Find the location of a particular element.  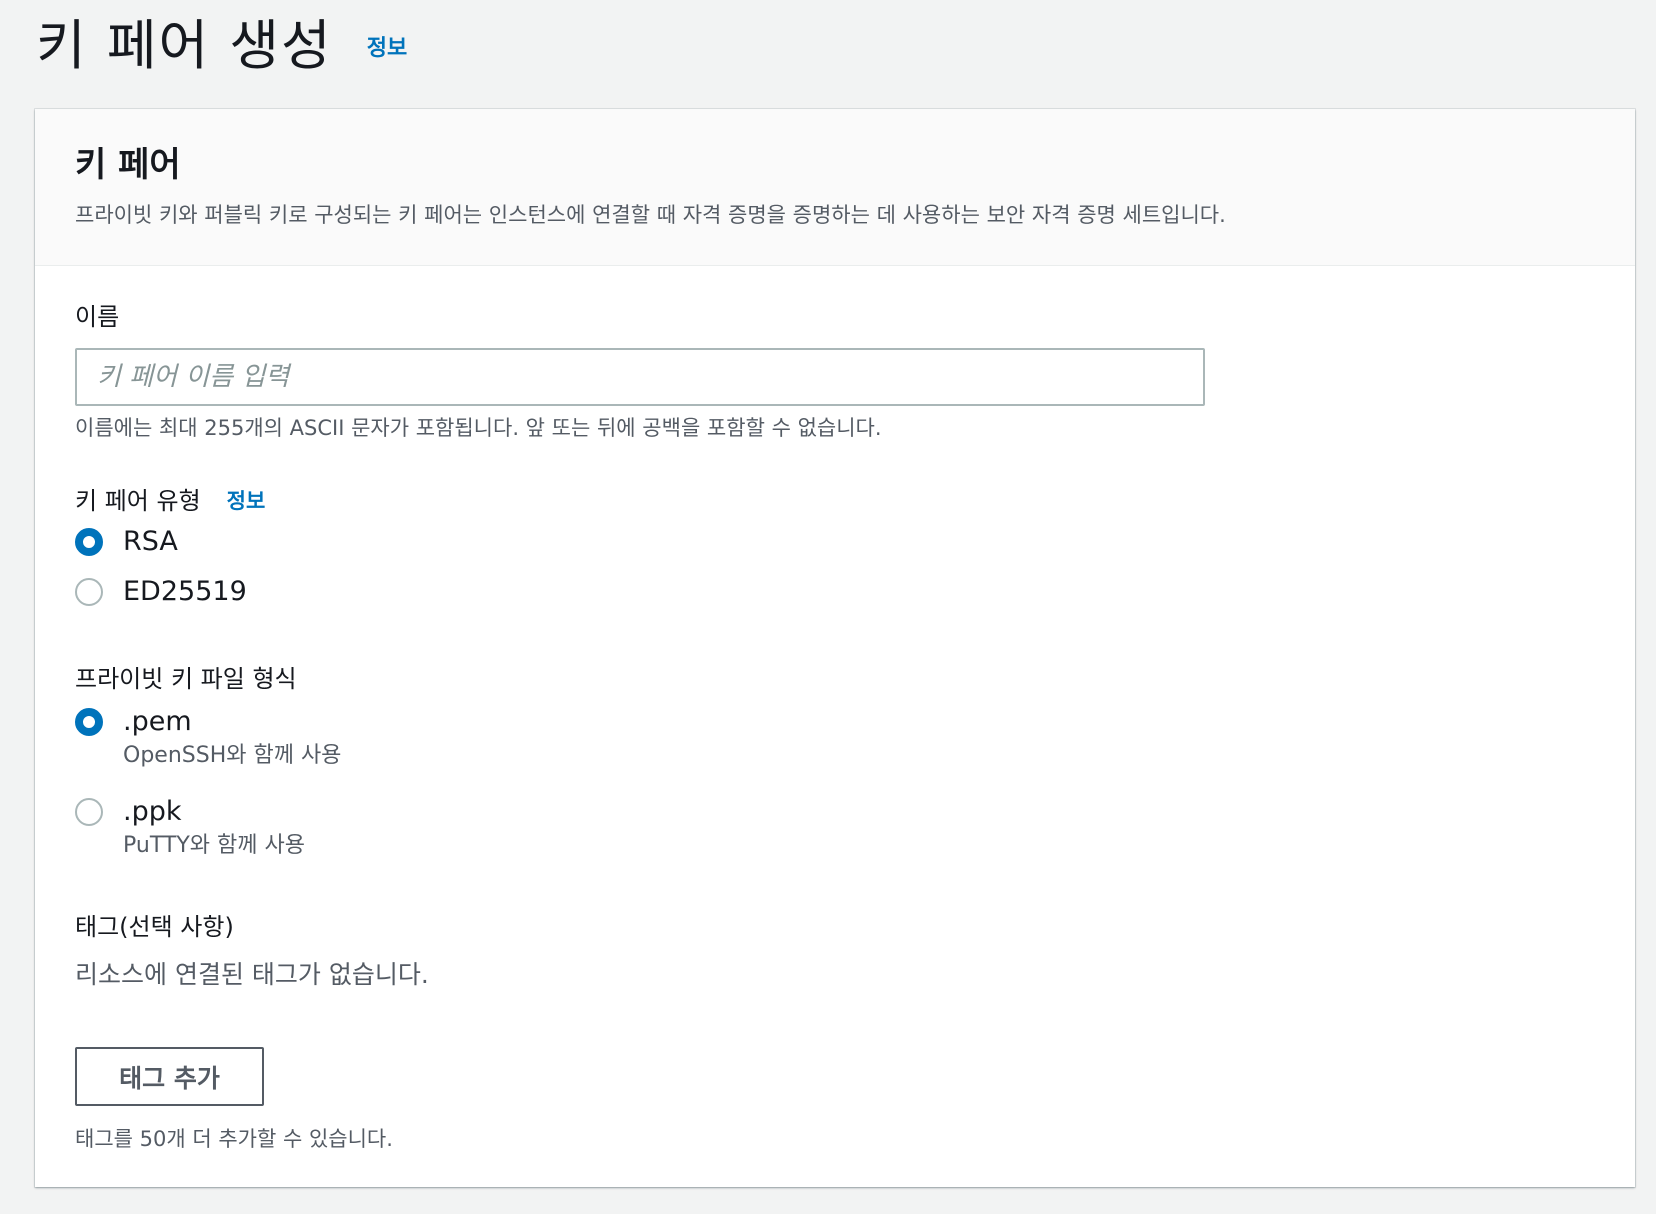

radio-option-ppk: .ppk PuTTY와 함께 사용 is located at coordinates (190, 828).